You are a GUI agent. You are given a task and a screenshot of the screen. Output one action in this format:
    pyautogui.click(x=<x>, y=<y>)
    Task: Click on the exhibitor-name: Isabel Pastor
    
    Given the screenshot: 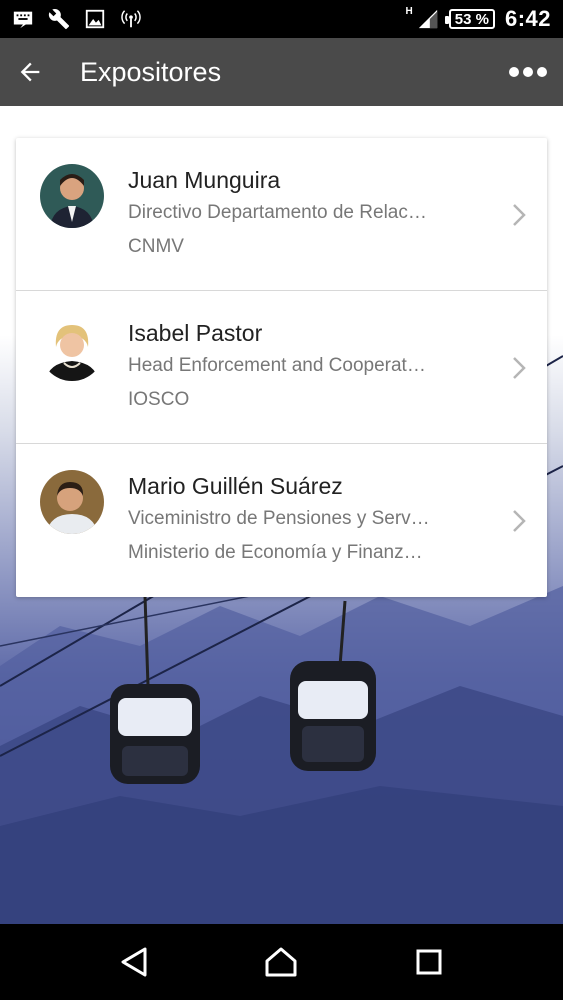 What is the action you would take?
    pyautogui.click(x=195, y=333)
    